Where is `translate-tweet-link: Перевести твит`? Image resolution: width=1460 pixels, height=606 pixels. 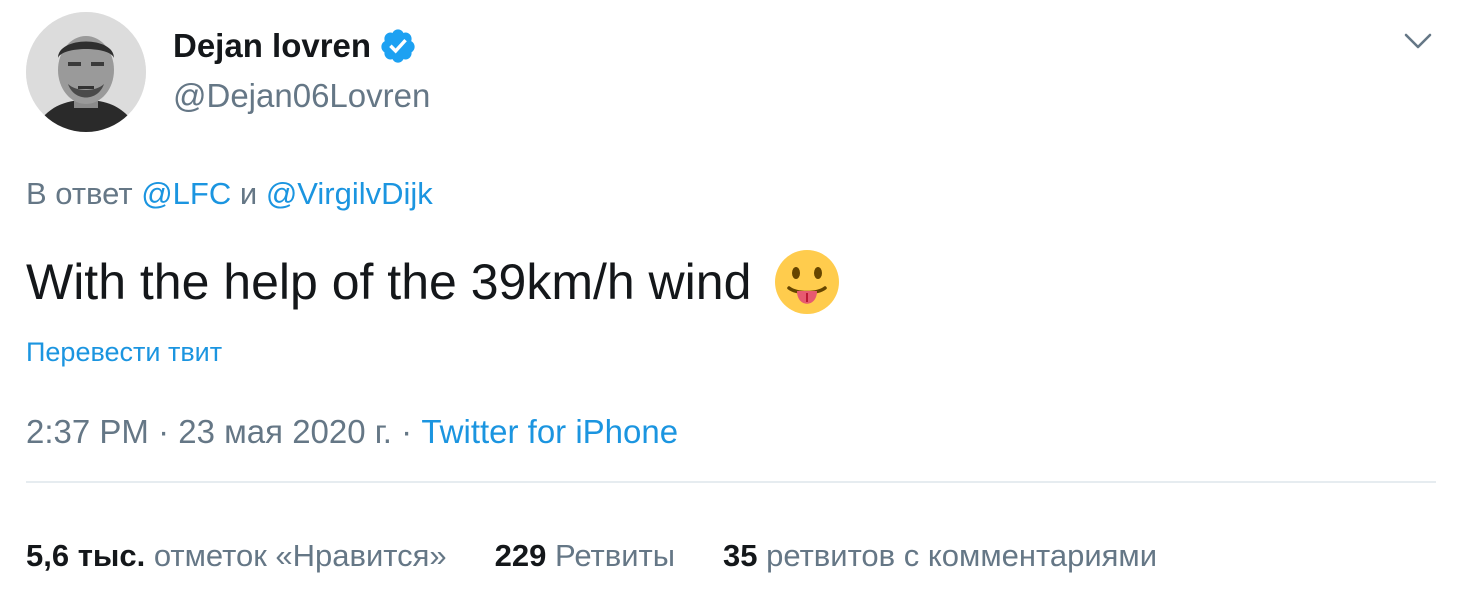
translate-tweet-link: Перевести твит is located at coordinates (124, 352).